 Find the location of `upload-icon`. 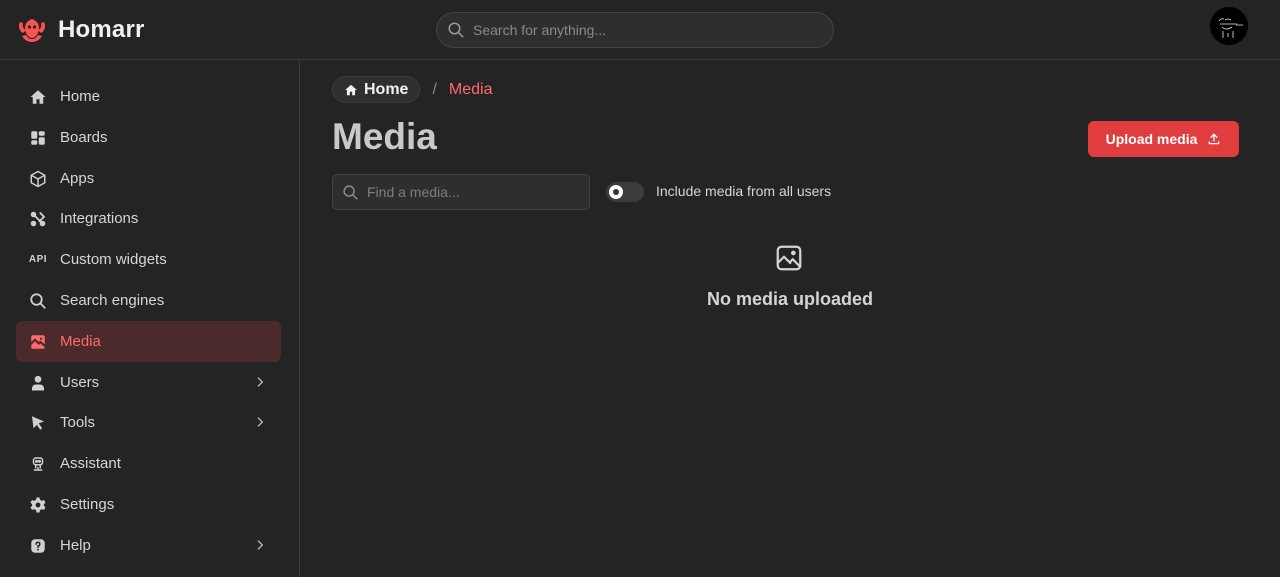

upload-icon is located at coordinates (1214, 139).